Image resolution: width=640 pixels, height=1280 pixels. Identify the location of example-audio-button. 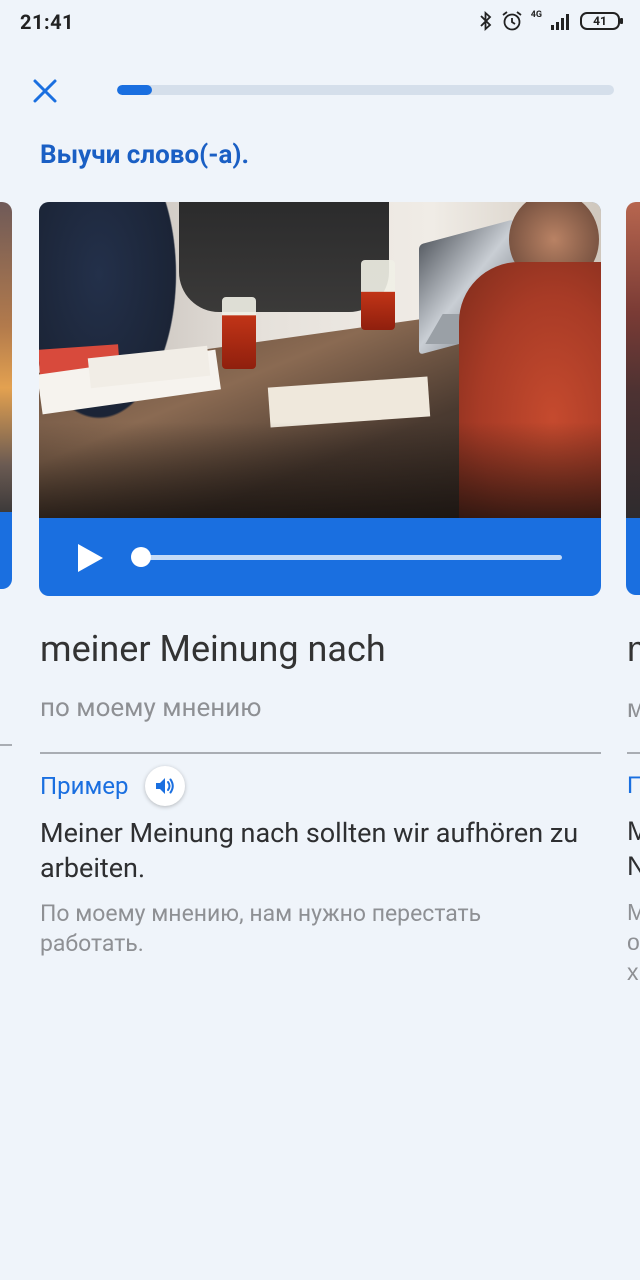
(165, 786).